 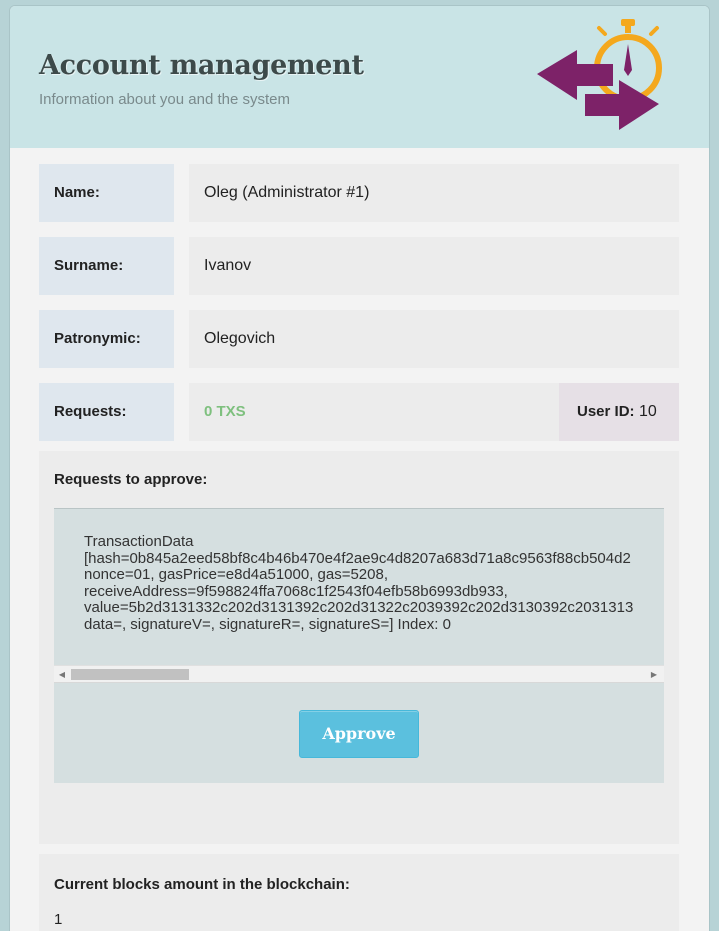 What do you see at coordinates (434, 339) in the screenshot?
I see `patronymic-value: Olegovich` at bounding box center [434, 339].